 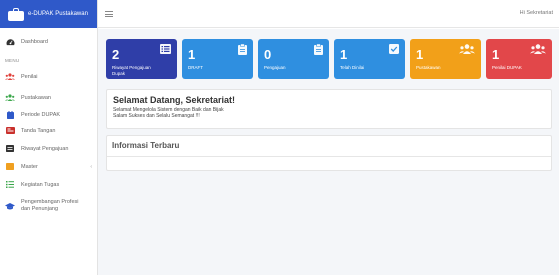 I want to click on menu-heading: MENU, so click(x=12, y=60).